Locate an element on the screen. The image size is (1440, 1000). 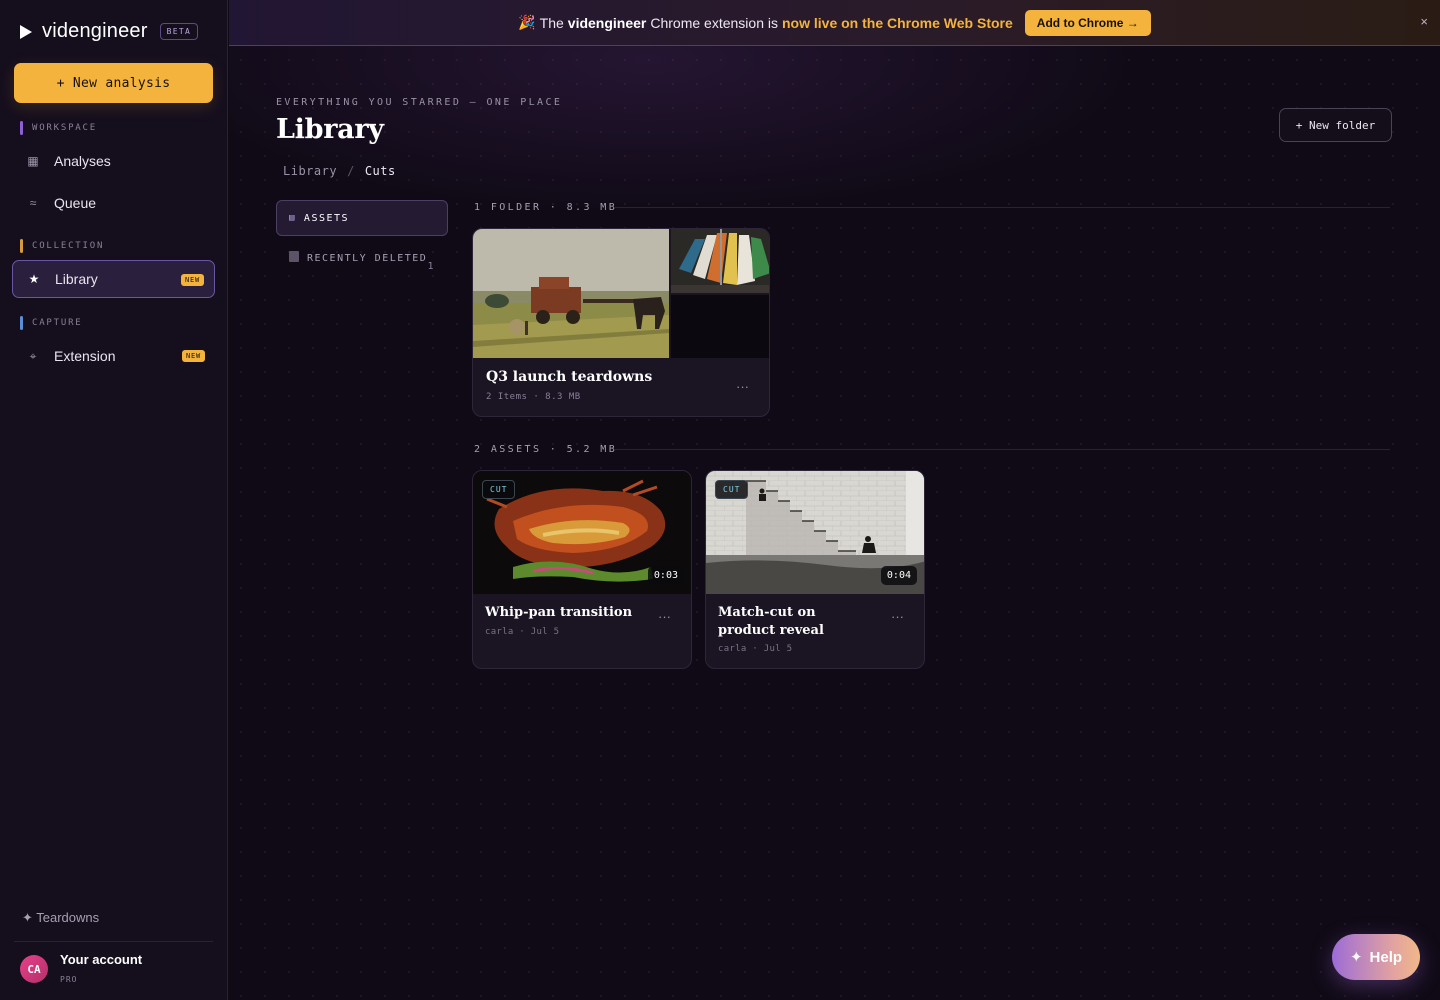
assets-heading: 2 ASSETS · 5.2 MB is located at coordinates (545, 449).